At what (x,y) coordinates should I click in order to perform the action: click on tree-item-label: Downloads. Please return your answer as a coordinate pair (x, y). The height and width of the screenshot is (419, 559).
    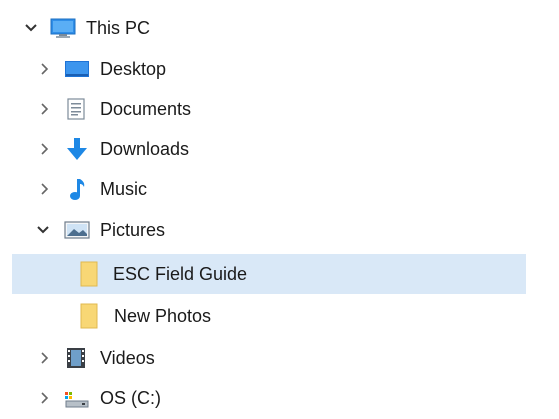
    Looking at the image, I should click on (145, 149).